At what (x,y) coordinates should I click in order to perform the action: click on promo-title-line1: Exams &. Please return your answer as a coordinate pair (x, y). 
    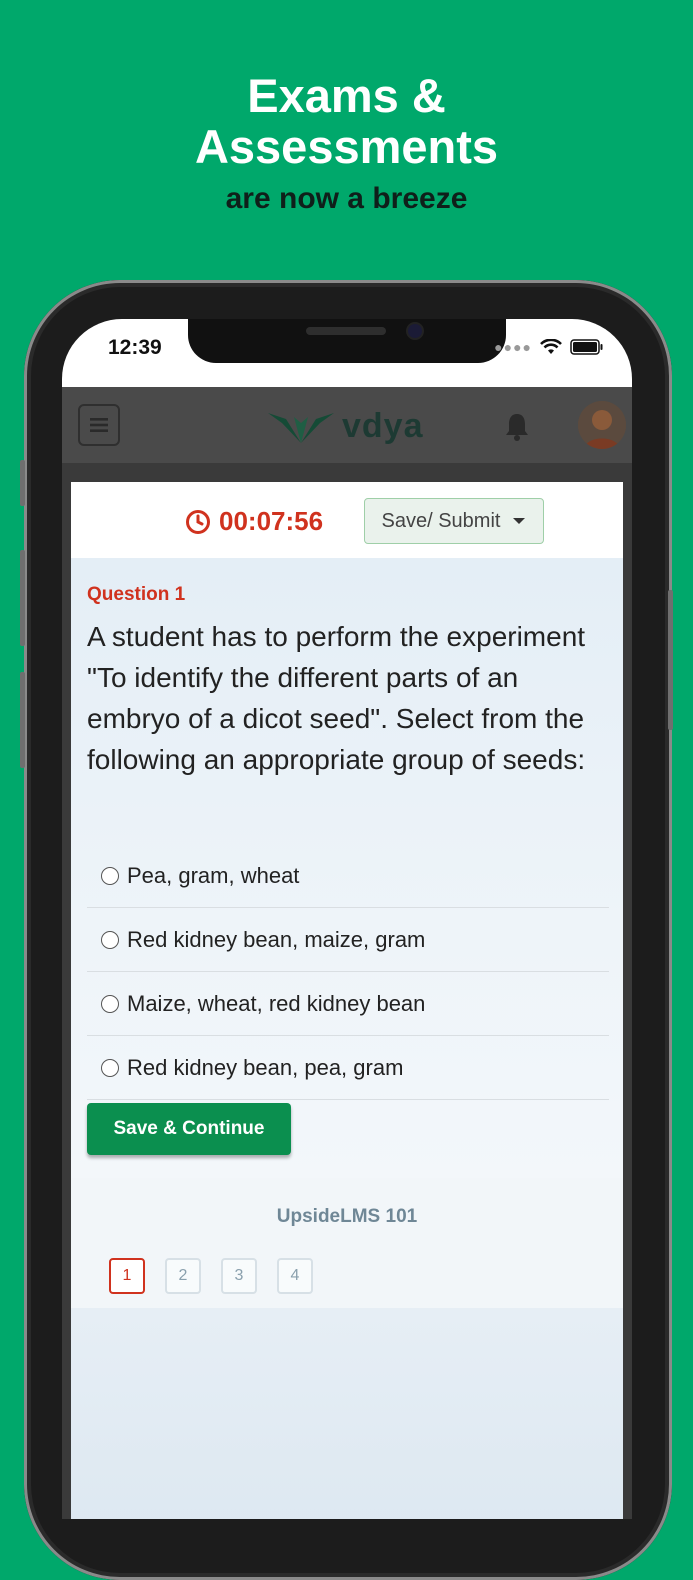
    Looking at the image, I should click on (346, 95).